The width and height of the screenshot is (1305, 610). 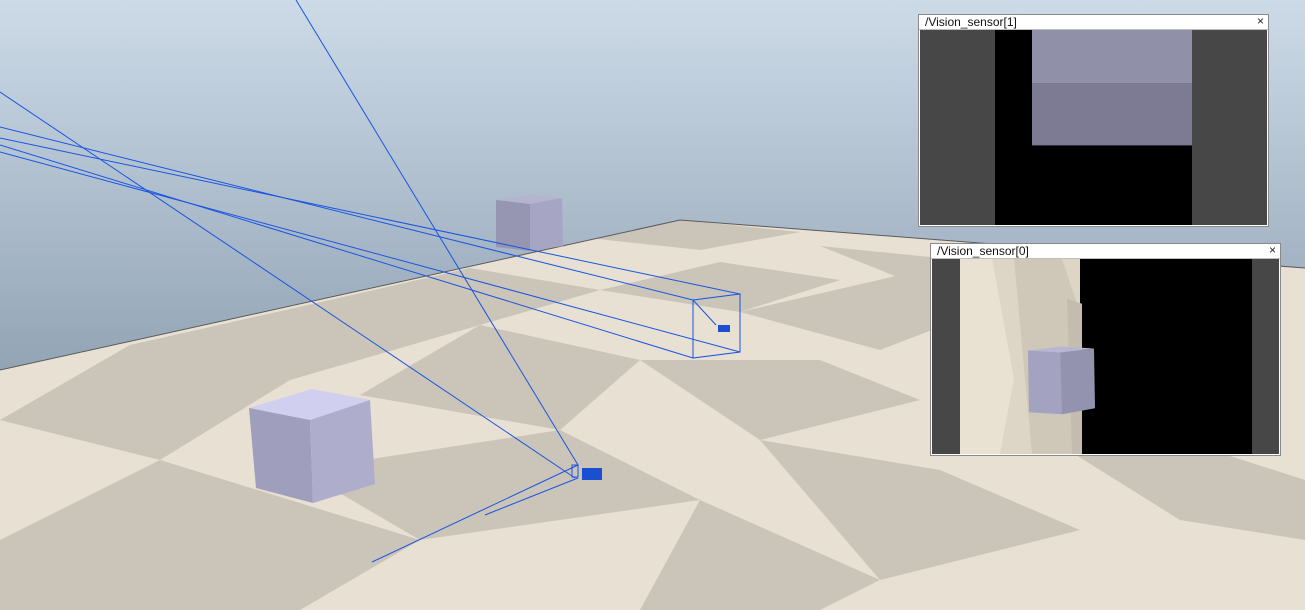 I want to click on floating-view-vision-sensor-0: /Vision_sensor[0] ×, so click(x=1105, y=349).